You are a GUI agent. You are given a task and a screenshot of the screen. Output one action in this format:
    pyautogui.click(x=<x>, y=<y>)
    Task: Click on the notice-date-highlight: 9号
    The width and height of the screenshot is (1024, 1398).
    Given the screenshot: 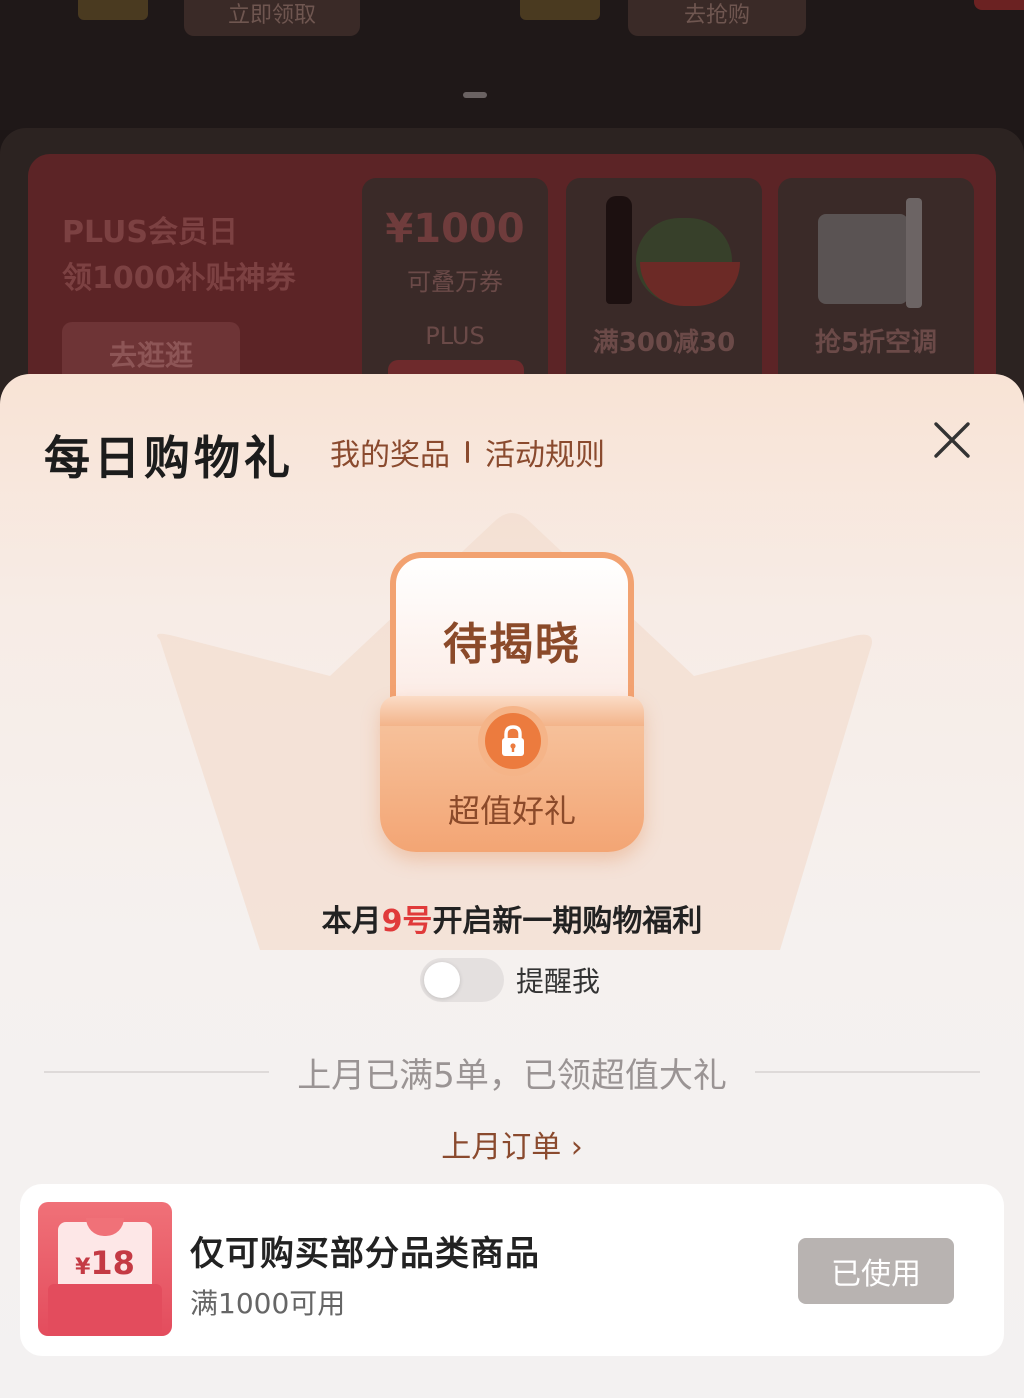 What is the action you would take?
    pyautogui.click(x=407, y=921)
    